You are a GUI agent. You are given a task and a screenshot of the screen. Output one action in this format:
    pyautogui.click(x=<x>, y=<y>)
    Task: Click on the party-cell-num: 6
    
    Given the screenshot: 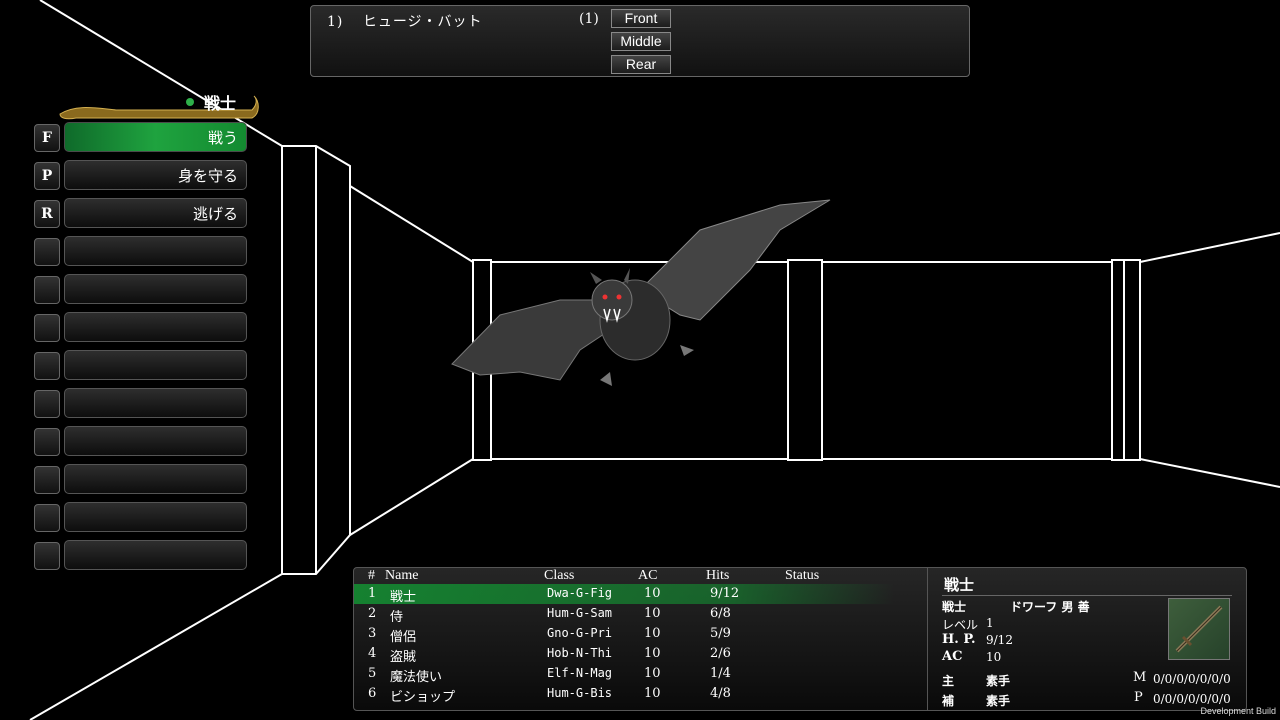 What is the action you would take?
    pyautogui.click(x=372, y=693)
    